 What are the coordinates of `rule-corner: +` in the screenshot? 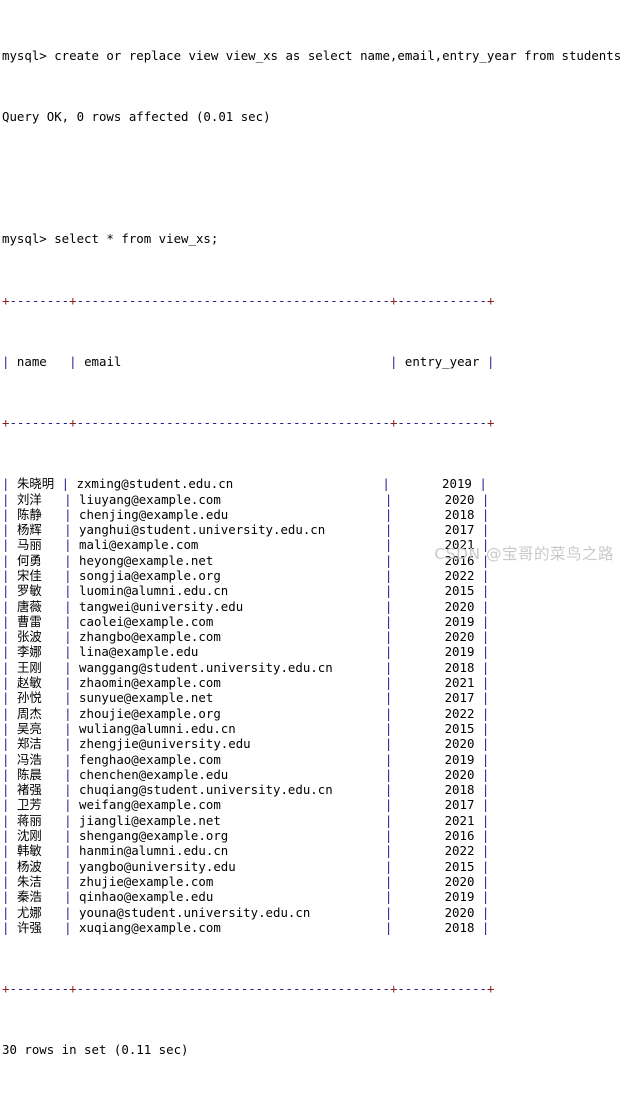 It's located at (73, 988).